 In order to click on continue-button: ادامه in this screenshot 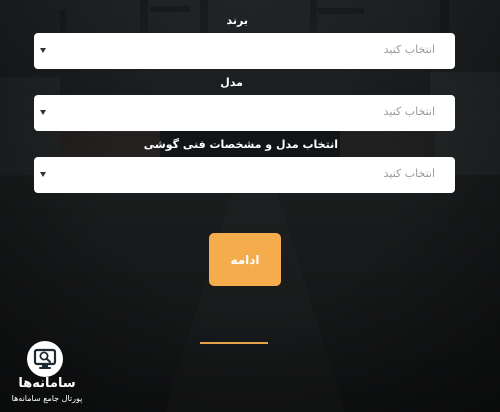, I will do `click(245, 259)`.